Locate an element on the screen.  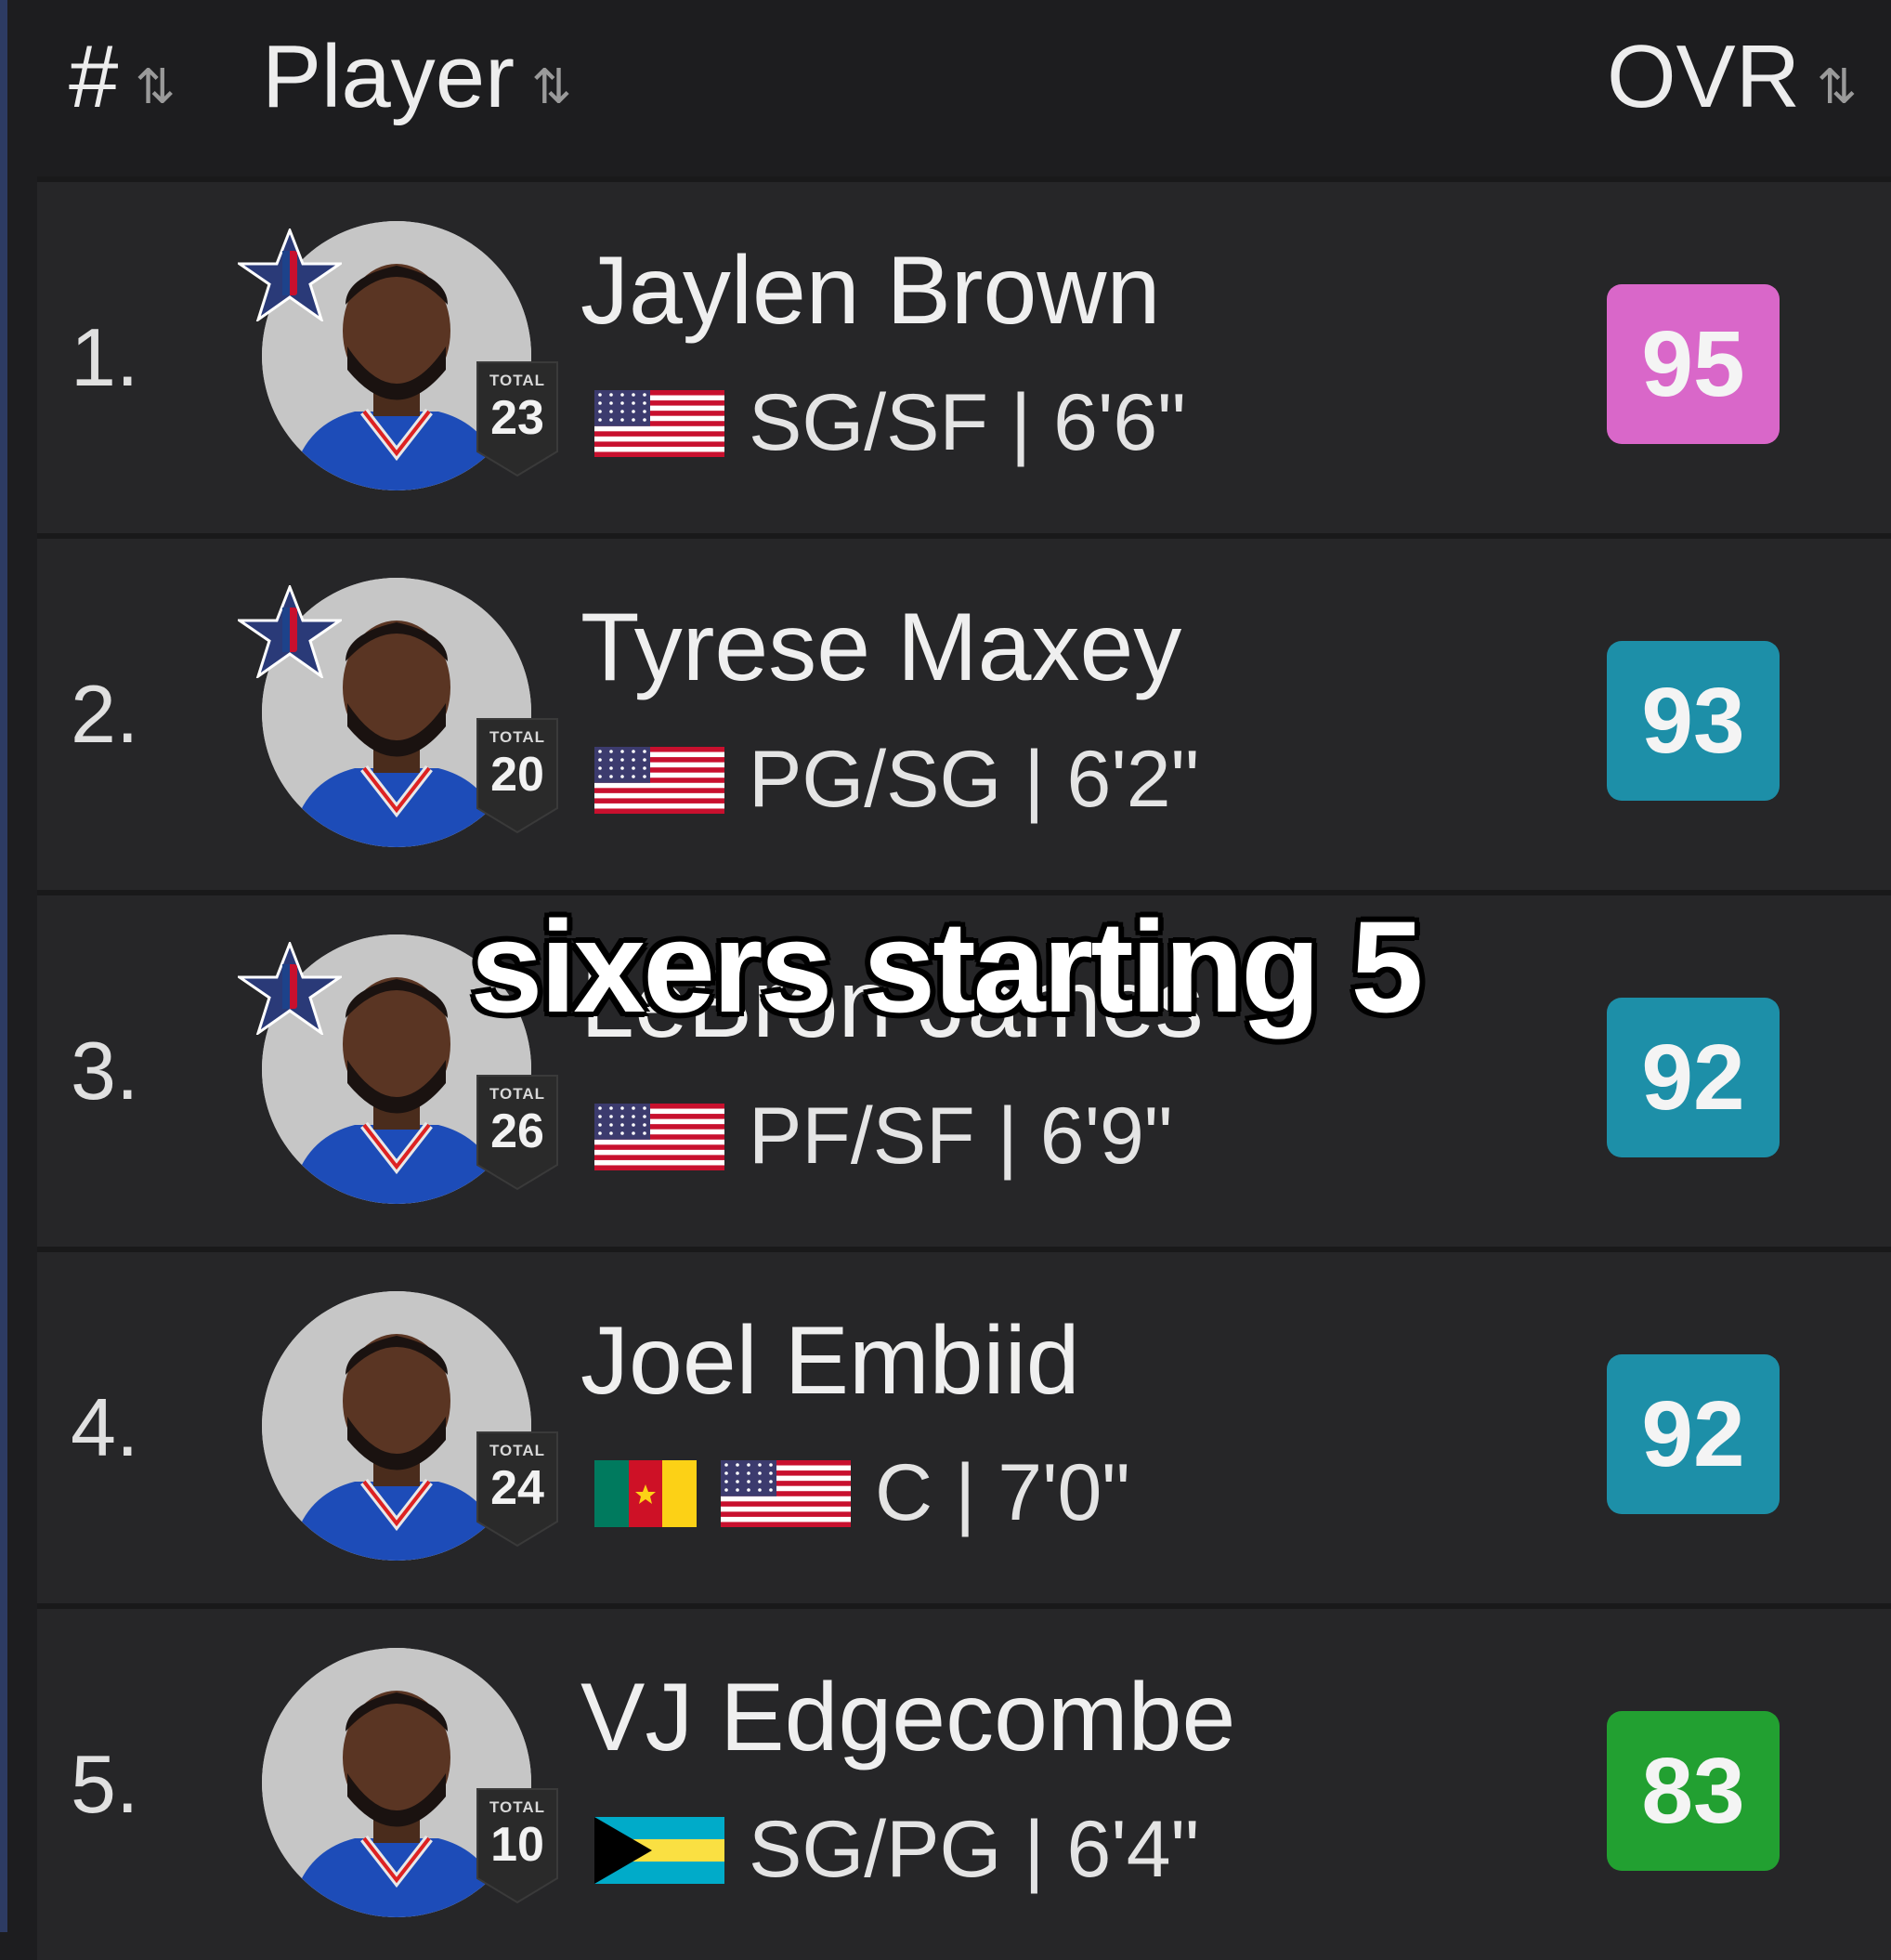
rank-header-label: # is located at coordinates (94, 76).